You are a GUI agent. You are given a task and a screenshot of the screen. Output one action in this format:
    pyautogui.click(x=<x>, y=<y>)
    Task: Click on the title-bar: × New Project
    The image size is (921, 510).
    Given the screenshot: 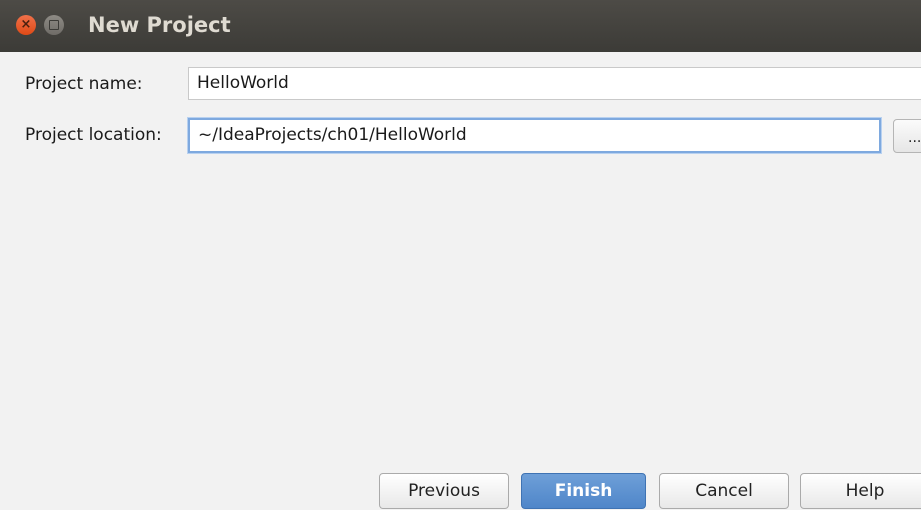 What is the action you would take?
    pyautogui.click(x=460, y=26)
    